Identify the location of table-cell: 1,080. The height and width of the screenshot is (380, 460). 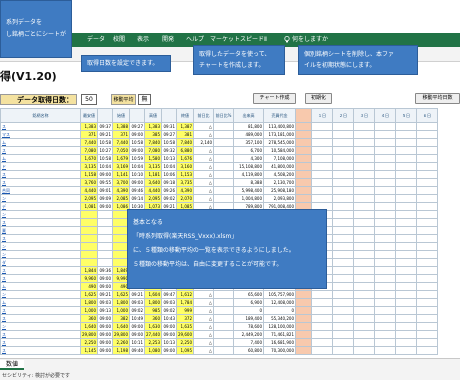
(153, 350).